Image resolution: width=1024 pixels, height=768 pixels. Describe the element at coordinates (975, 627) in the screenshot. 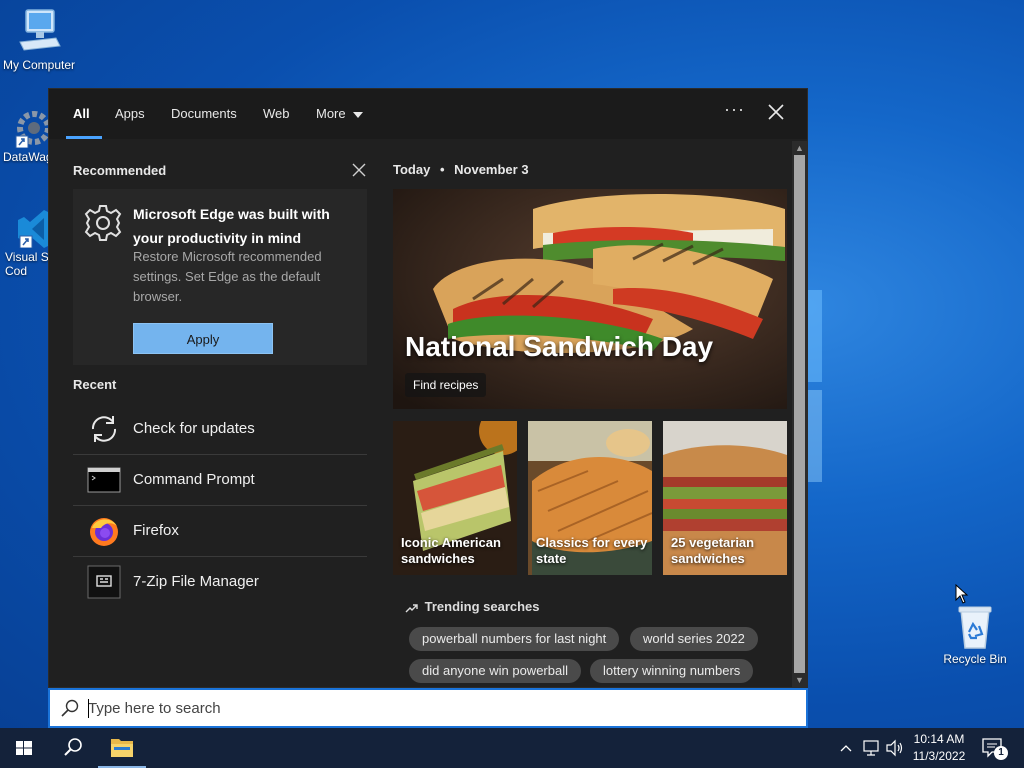

I see `recycle-bin-icon` at that location.